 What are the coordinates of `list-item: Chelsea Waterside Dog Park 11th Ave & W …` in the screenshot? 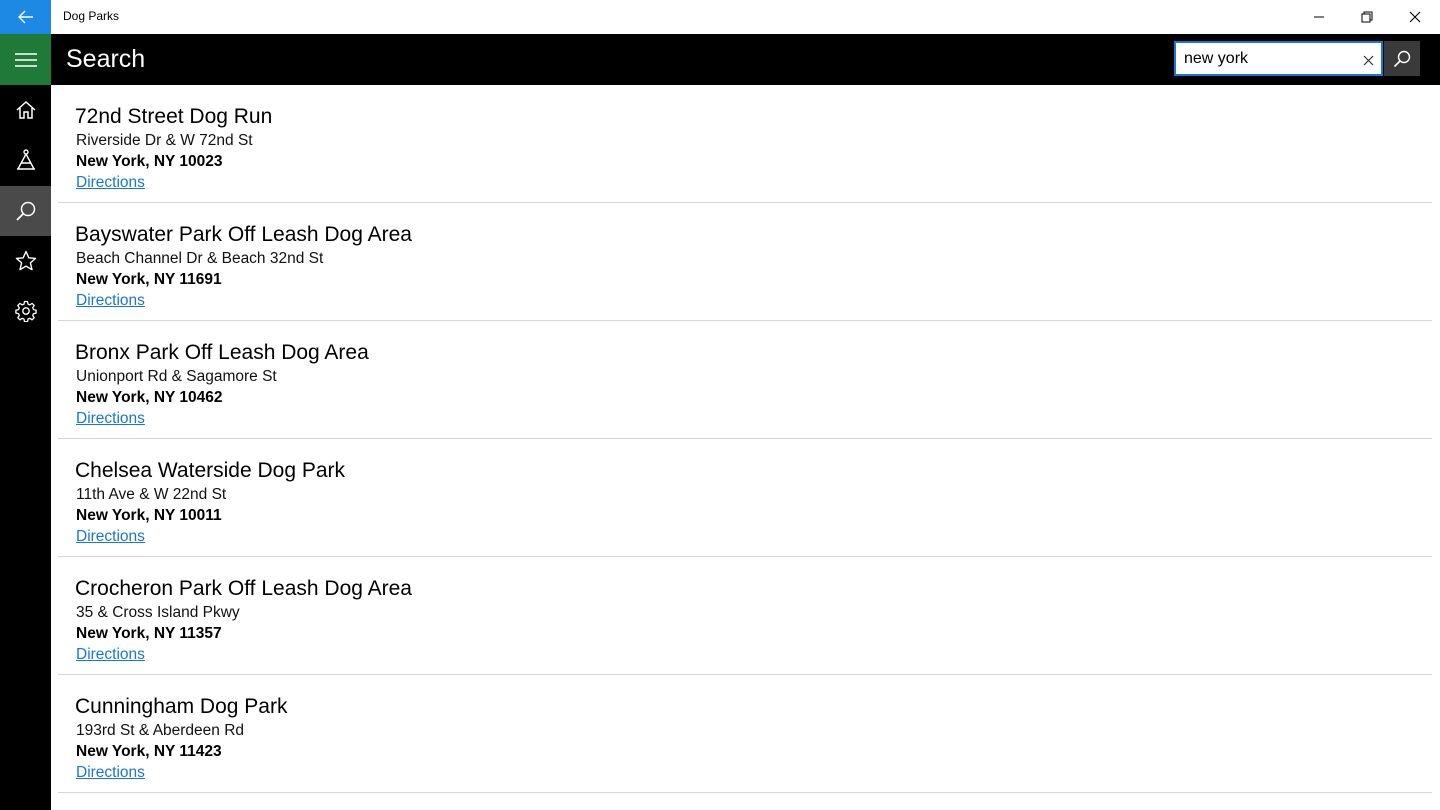 It's located at (745, 498).